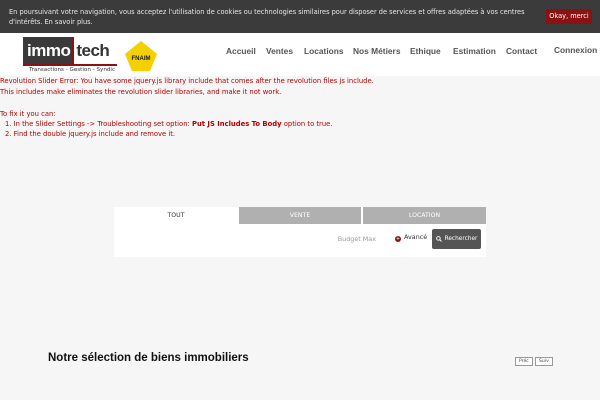 The height and width of the screenshot is (400, 600). I want to click on logo-underline, so click(70, 65).